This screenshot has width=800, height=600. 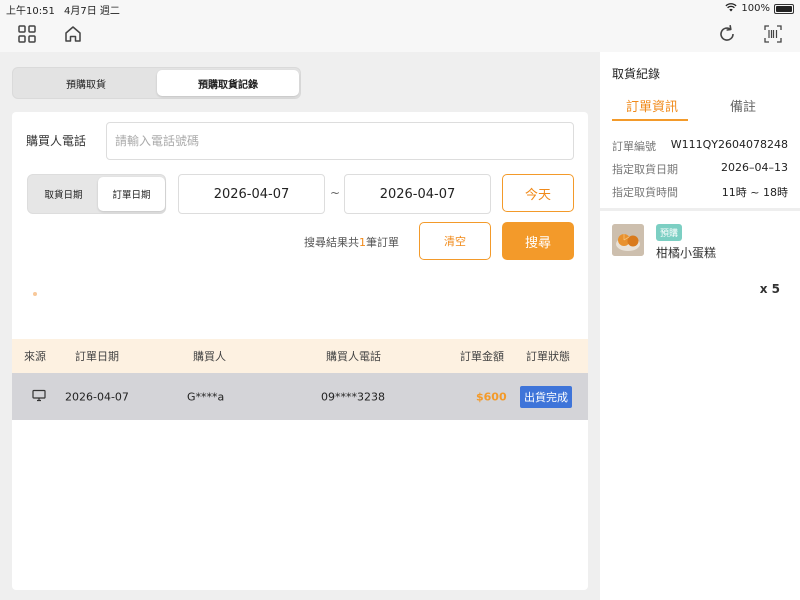 What do you see at coordinates (669, 232) in the screenshot?
I see `preorder-badge: 預購` at bounding box center [669, 232].